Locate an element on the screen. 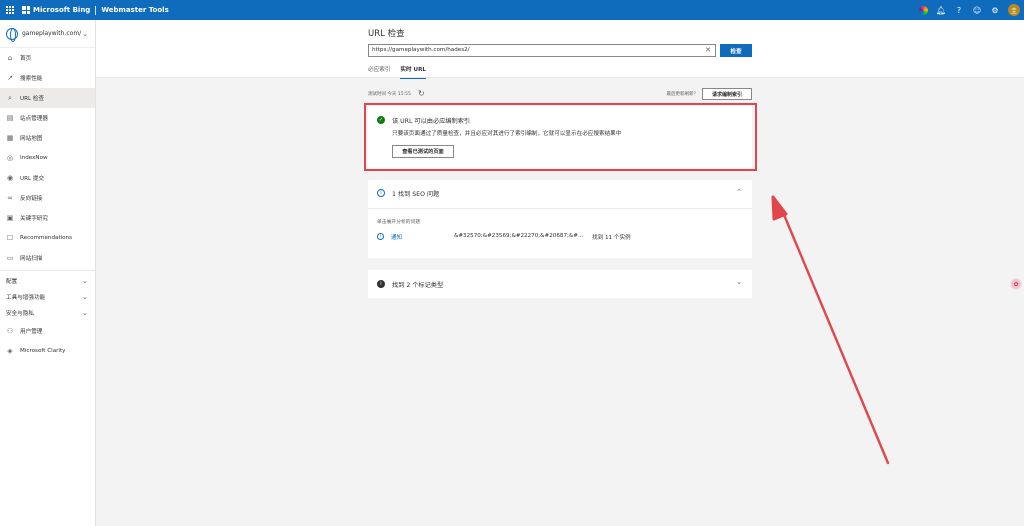  clarity-icon: ◈ is located at coordinates (10, 351).